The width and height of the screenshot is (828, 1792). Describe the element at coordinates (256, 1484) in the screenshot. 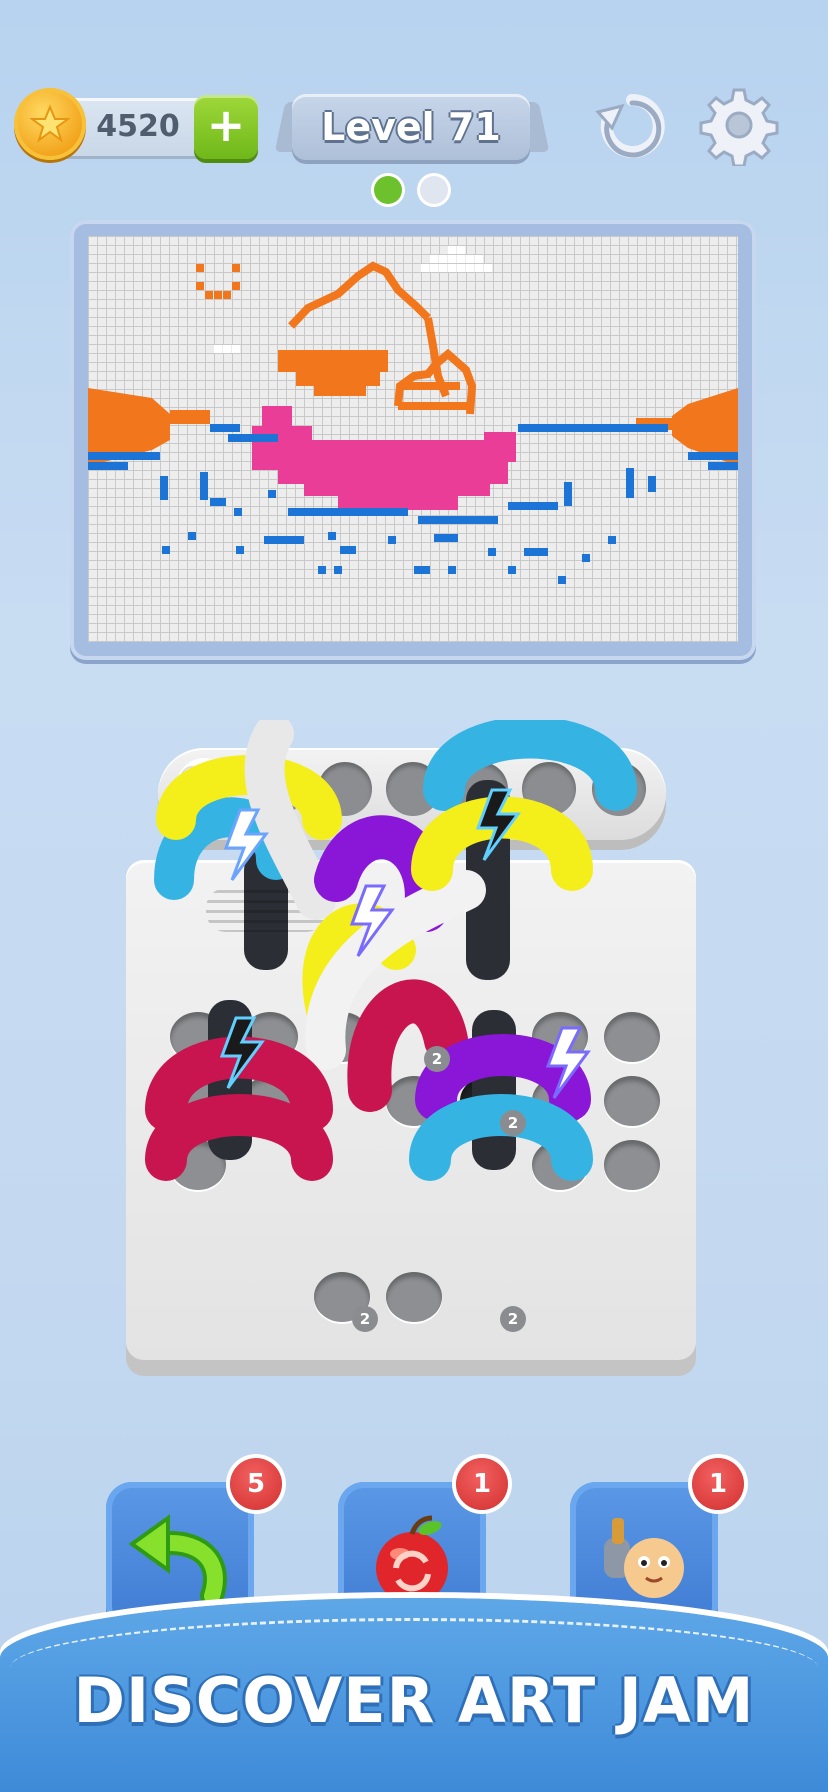

I see `undo-count-badge: 5` at that location.